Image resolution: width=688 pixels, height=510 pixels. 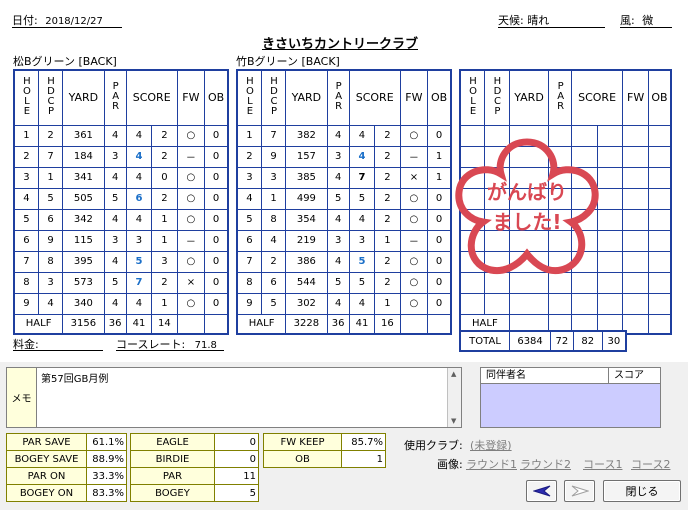 What do you see at coordinates (659, 97) in the screenshot?
I see `extra-col-ob: OB` at bounding box center [659, 97].